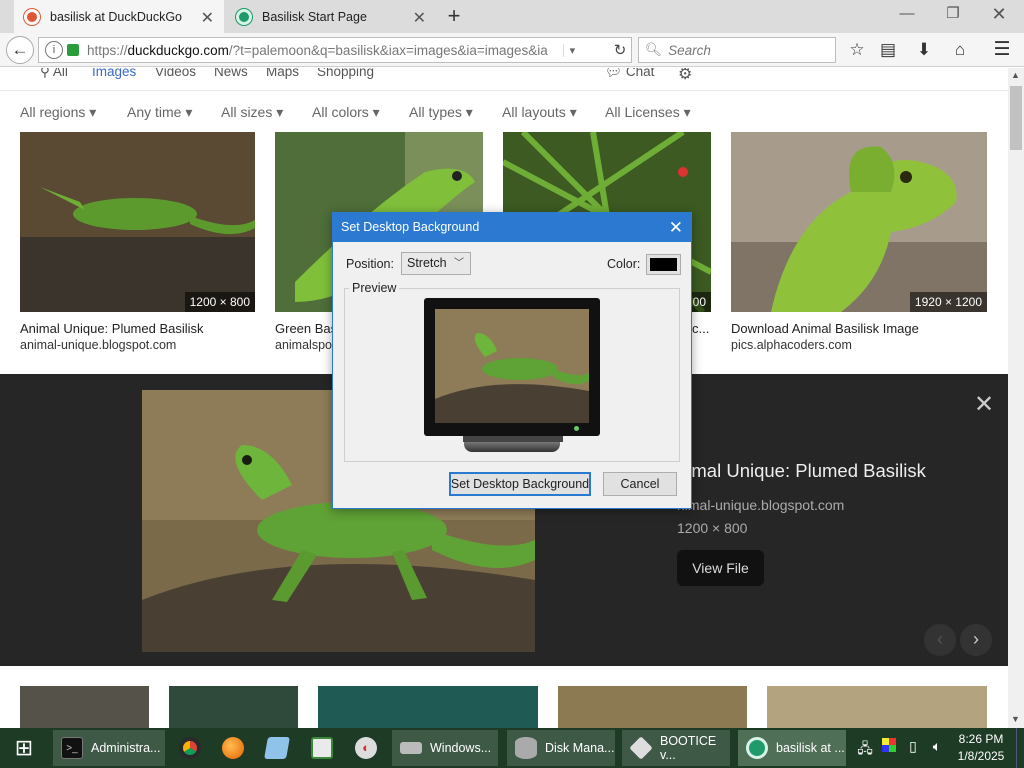 Image resolution: width=1024 pixels, height=768 pixels. What do you see at coordinates (720, 568) in the screenshot?
I see `view-file-button: View File` at bounding box center [720, 568].